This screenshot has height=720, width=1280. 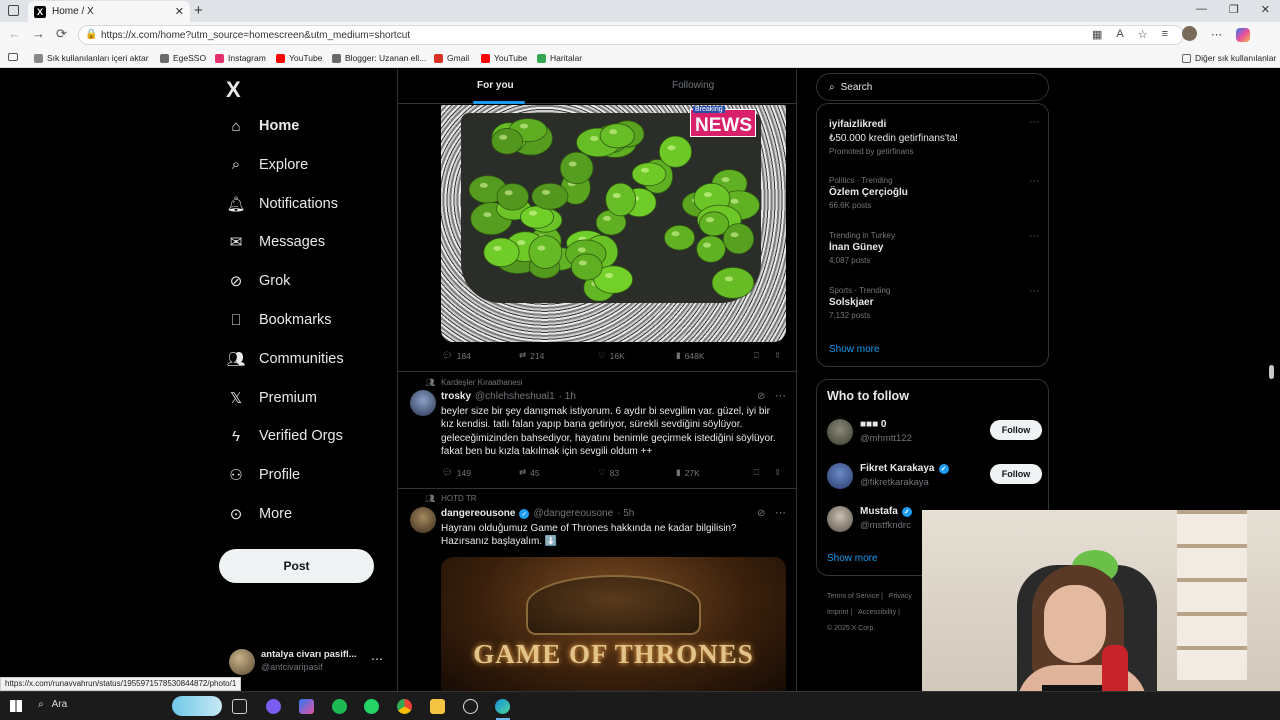 What do you see at coordinates (567, 396) in the screenshot?
I see `tweet2-time: · 1h` at bounding box center [567, 396].